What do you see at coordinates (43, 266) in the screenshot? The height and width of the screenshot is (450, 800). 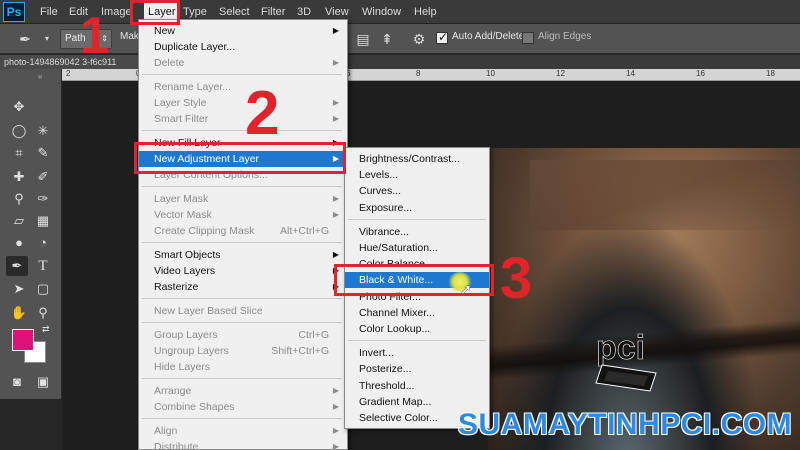 I see `type-tool-icon: T` at bounding box center [43, 266].